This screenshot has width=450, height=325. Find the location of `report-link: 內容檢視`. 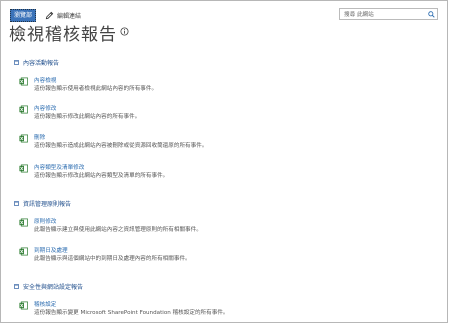

report-link: 內容檢視 is located at coordinates (45, 80).